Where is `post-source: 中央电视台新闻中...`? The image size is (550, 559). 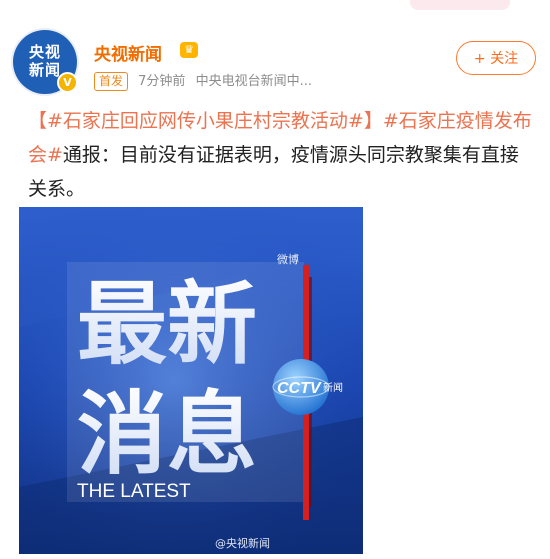 post-source: 中央电视台新闻中... is located at coordinates (253, 81).